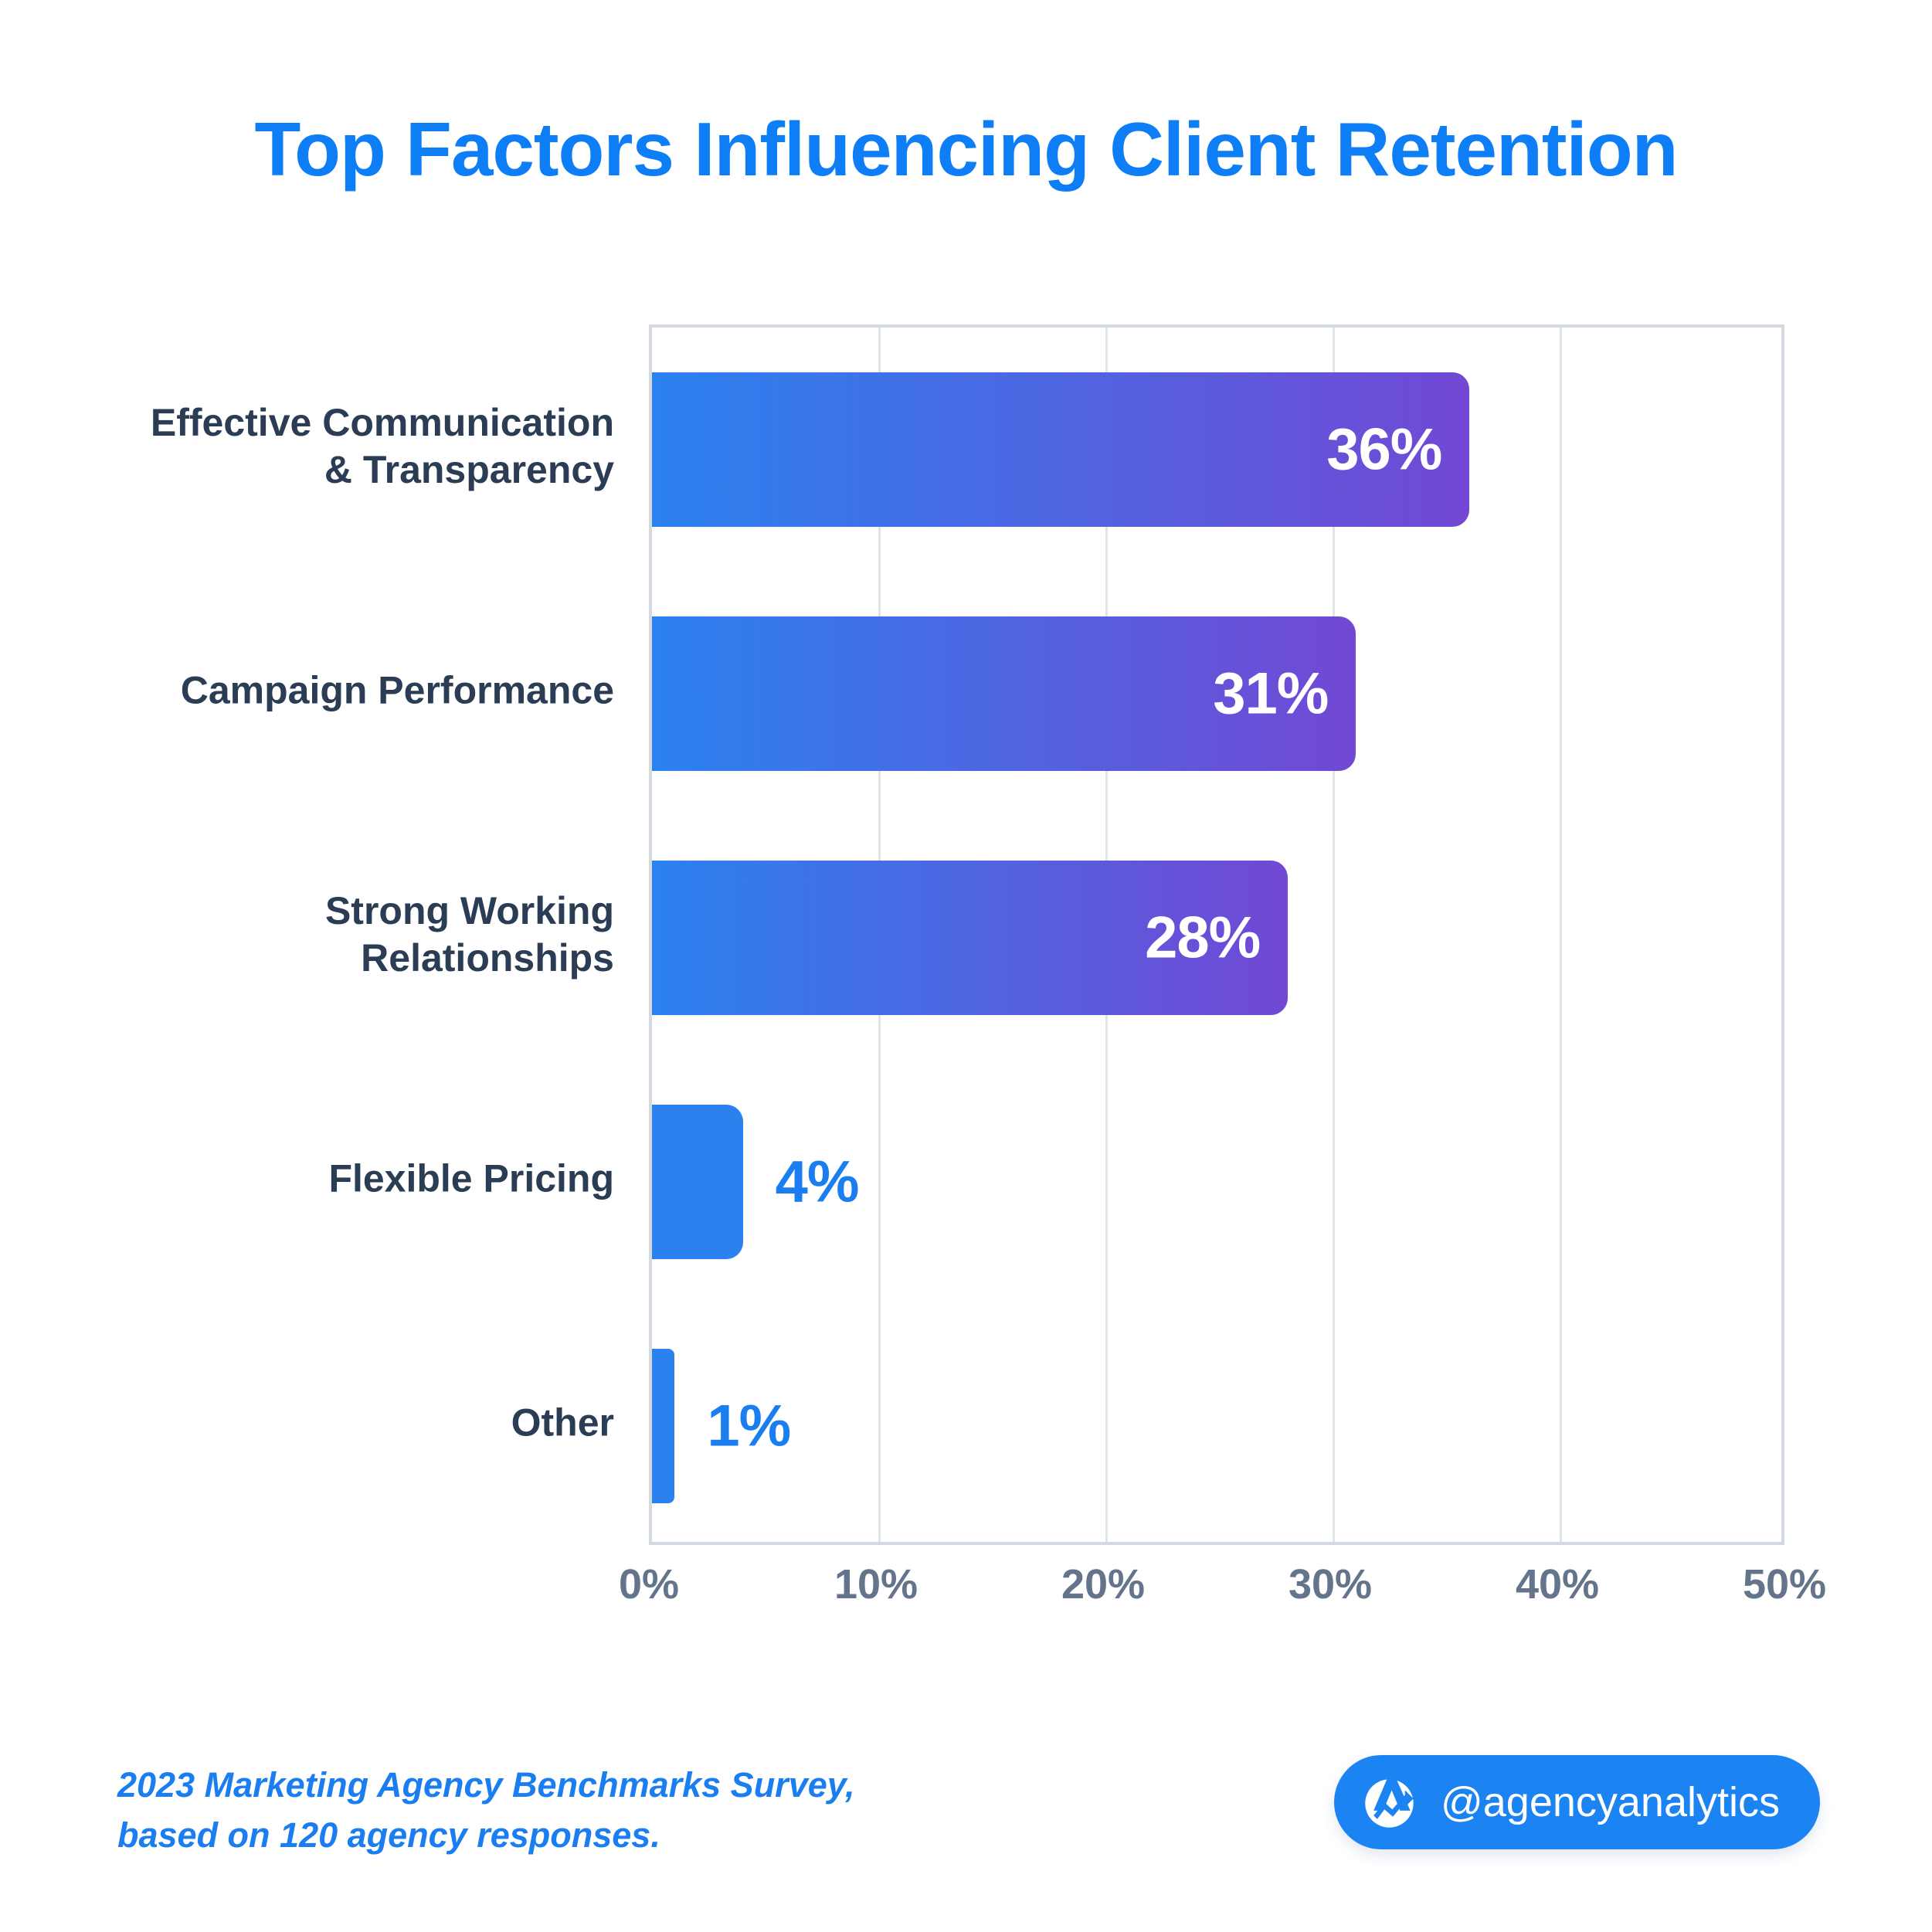  Describe the element at coordinates (562, 1423) in the screenshot. I see `category-label-line: Other` at that location.